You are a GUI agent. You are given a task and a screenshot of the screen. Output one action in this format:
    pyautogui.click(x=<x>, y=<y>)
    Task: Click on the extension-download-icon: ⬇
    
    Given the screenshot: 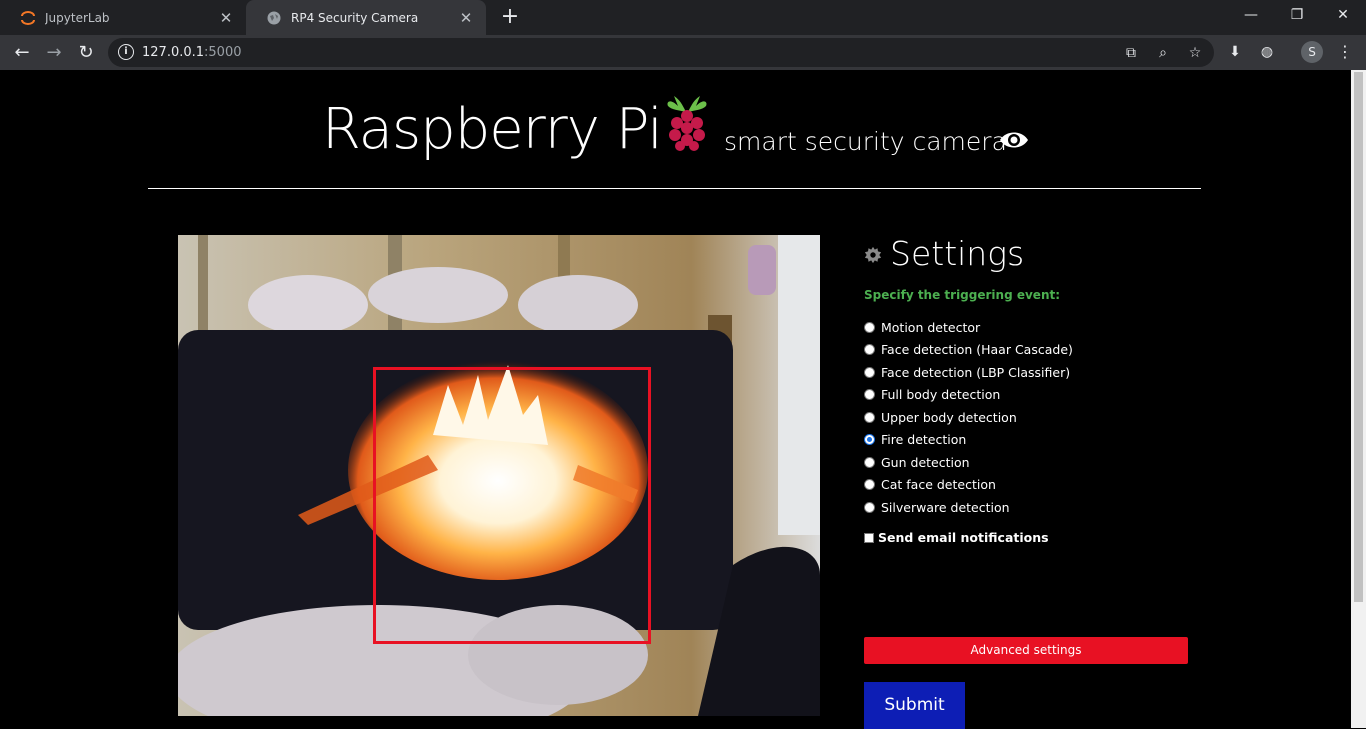 What is the action you would take?
    pyautogui.click(x=1235, y=52)
    